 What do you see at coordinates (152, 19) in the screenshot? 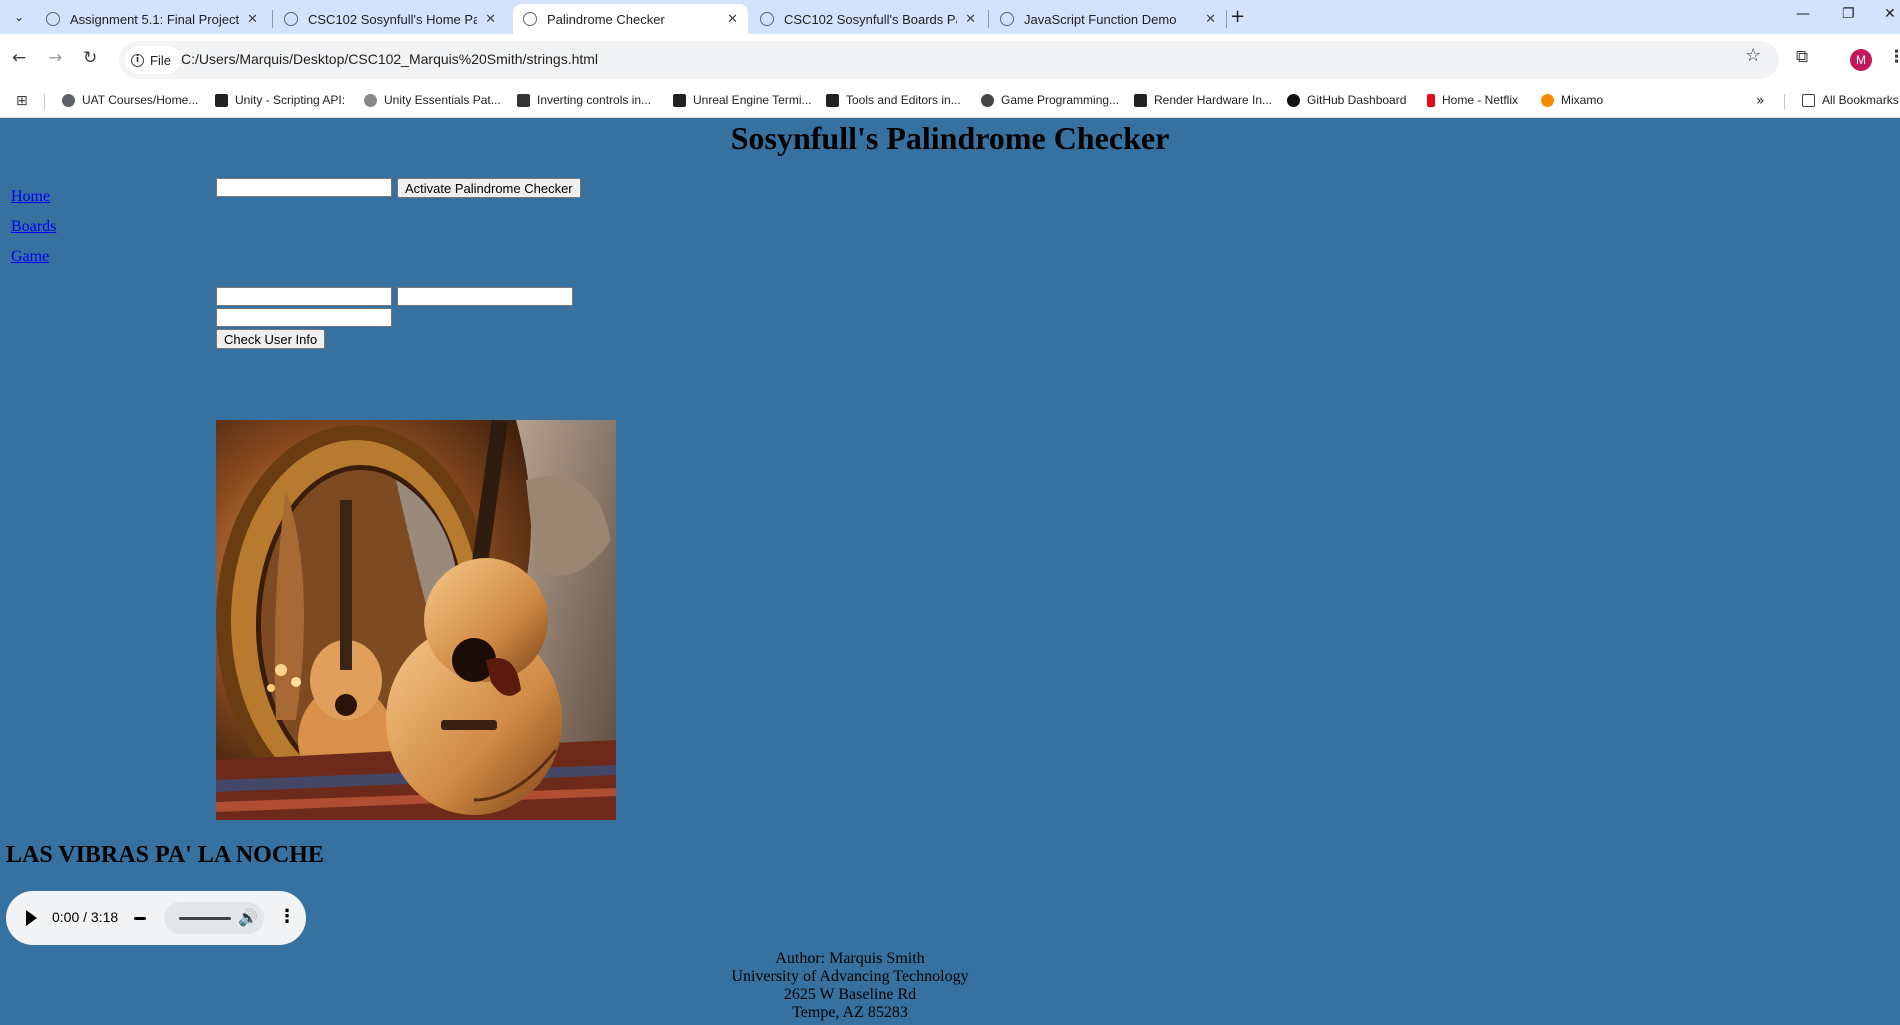
I see `tab-assignment: Assignment 5.1: Final Project: W ✕` at bounding box center [152, 19].